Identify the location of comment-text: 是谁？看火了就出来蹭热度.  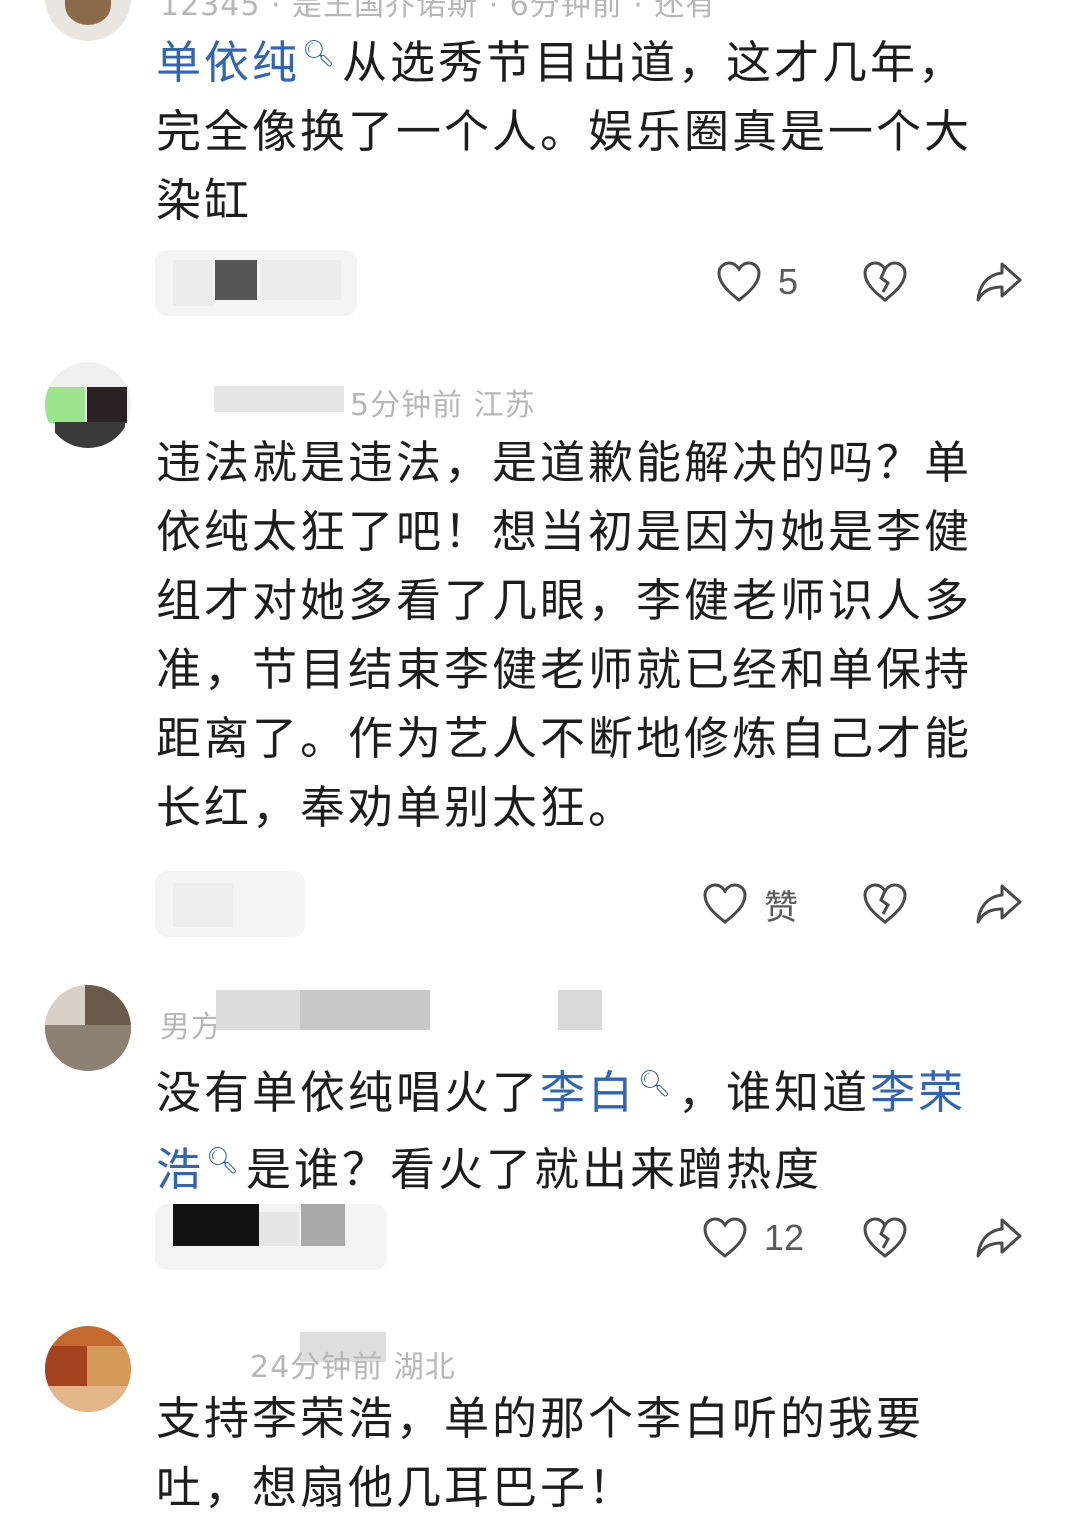
(534, 1169).